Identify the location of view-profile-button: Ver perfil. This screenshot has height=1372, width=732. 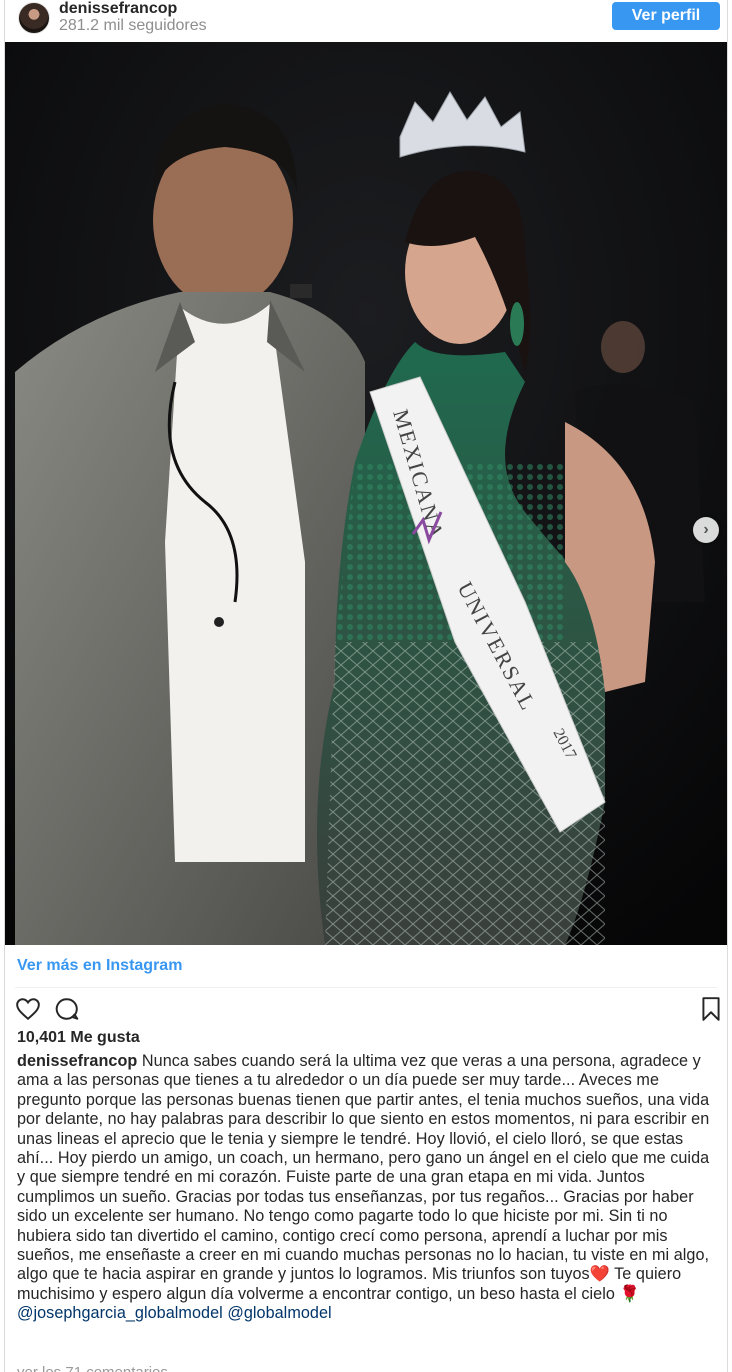
(666, 16).